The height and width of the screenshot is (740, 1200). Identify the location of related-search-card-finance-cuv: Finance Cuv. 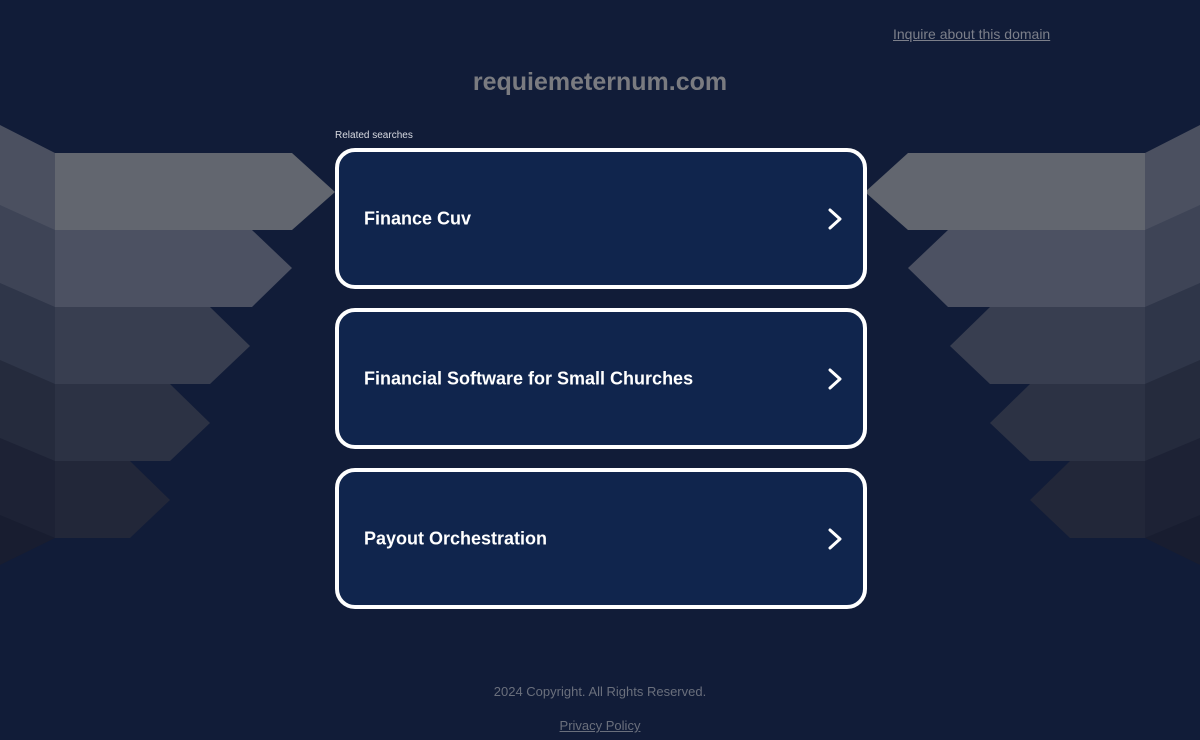
(601, 218).